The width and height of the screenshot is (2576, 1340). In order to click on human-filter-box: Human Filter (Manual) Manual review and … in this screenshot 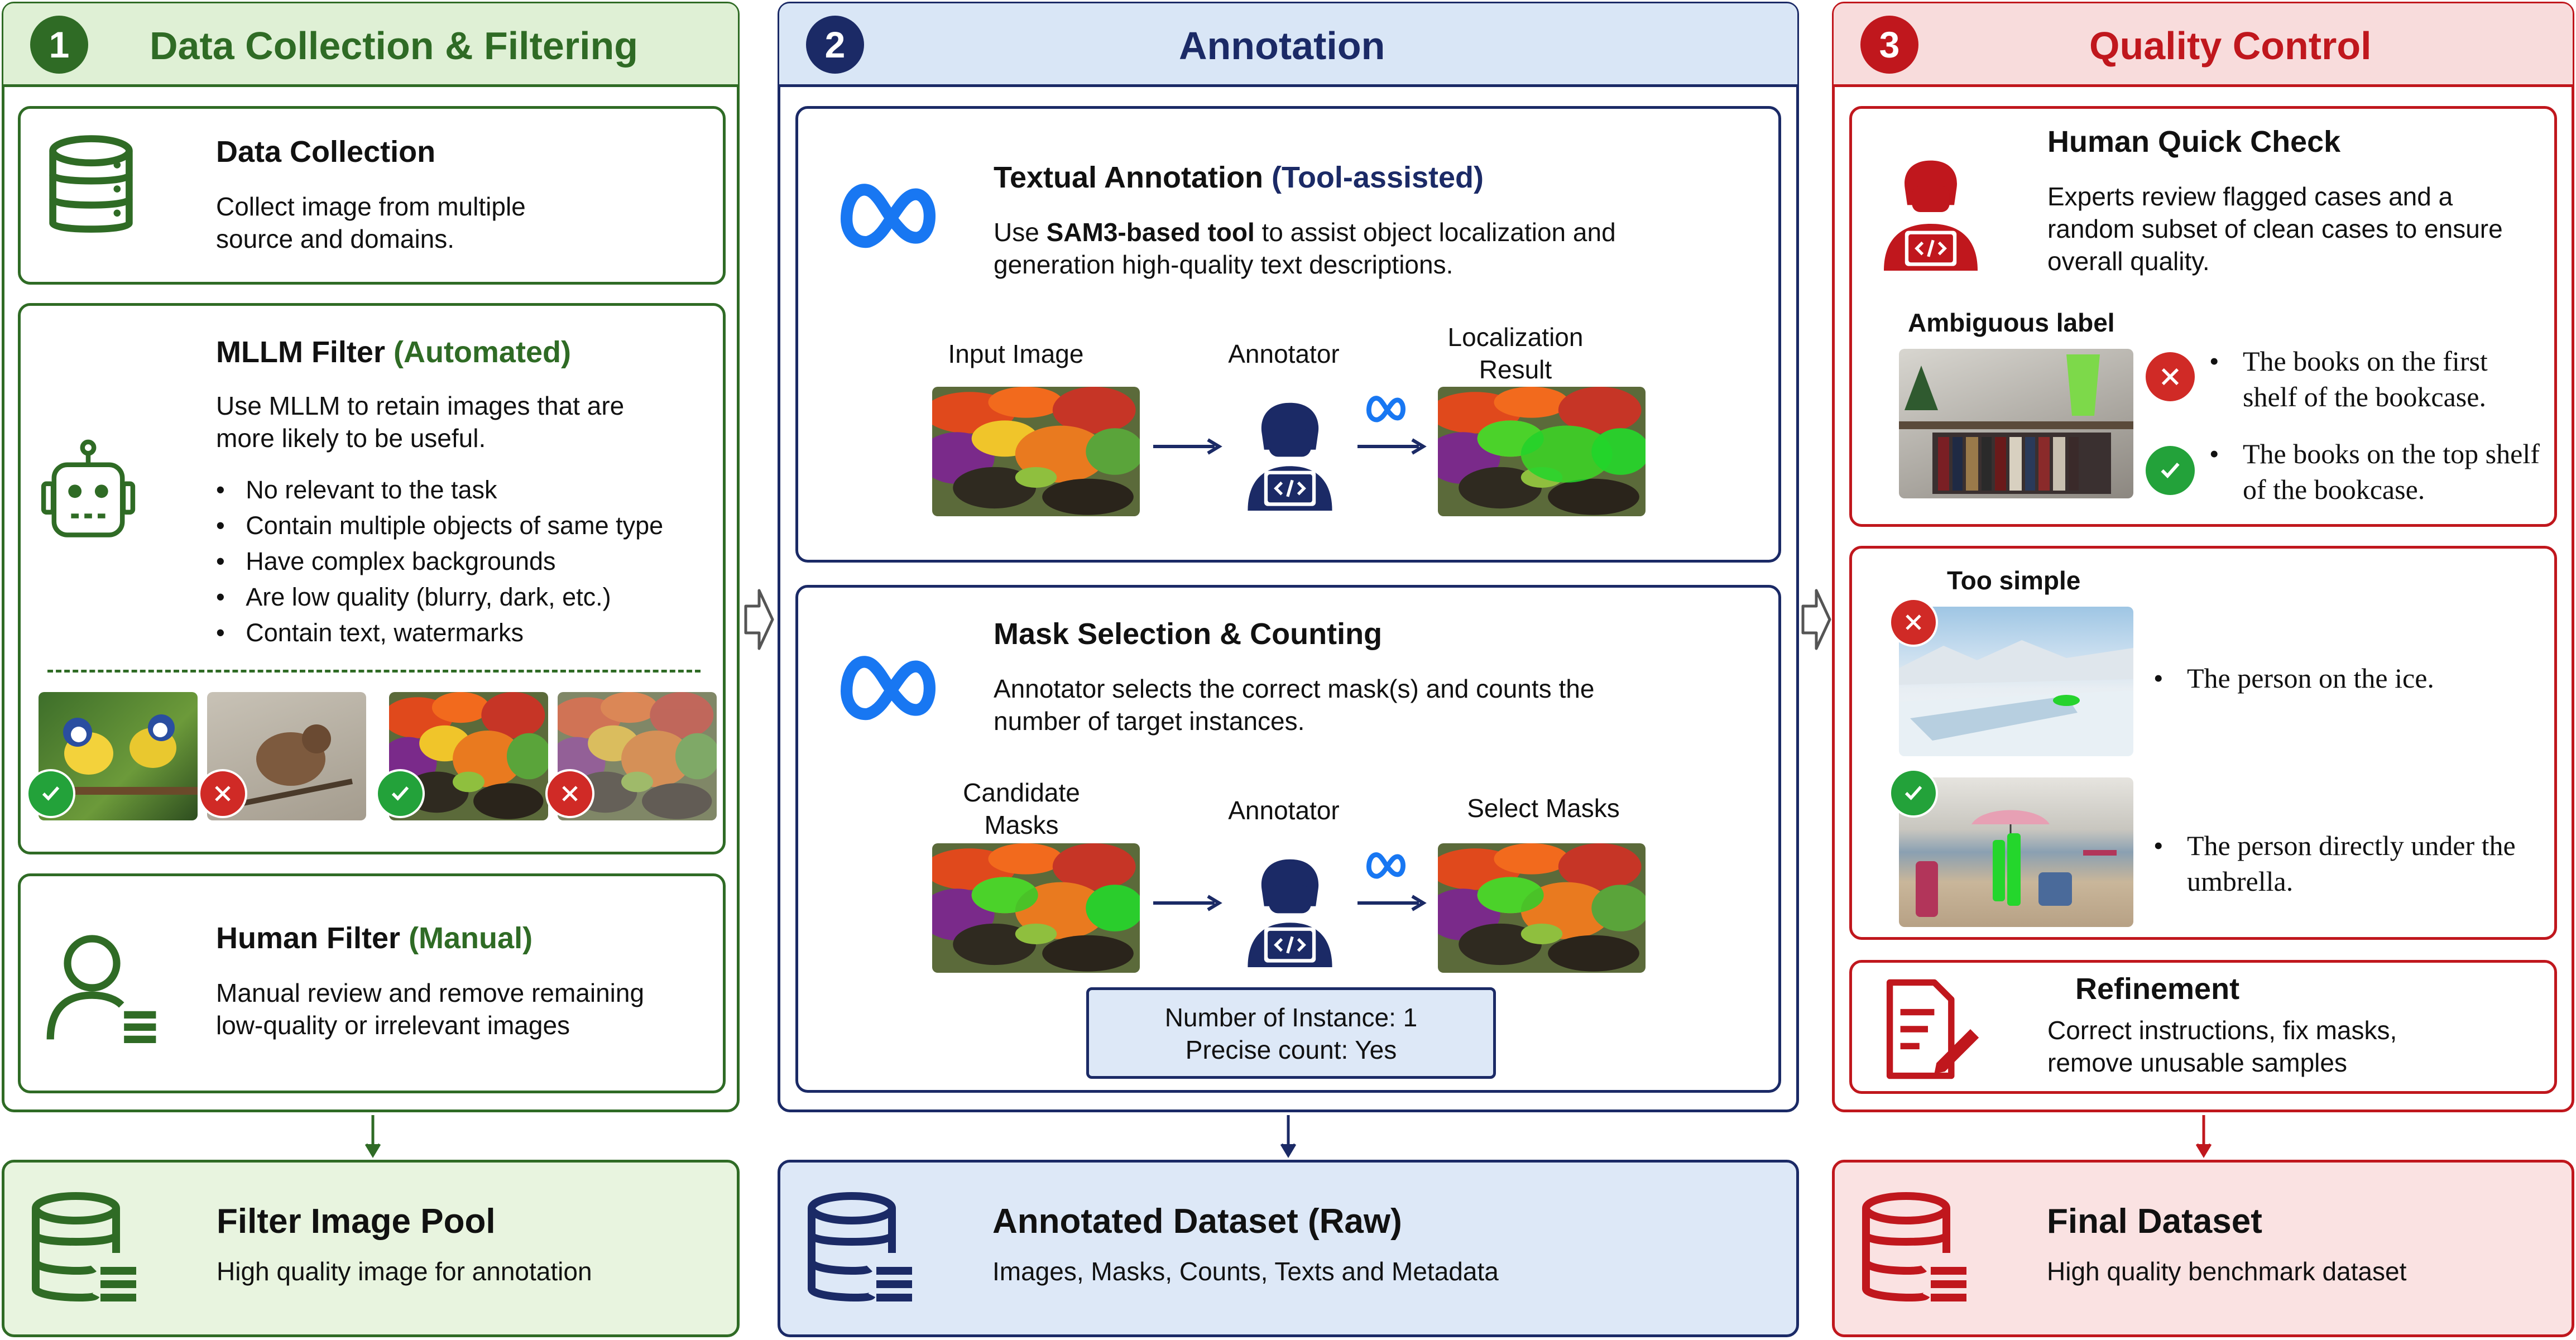, I will do `click(372, 983)`.